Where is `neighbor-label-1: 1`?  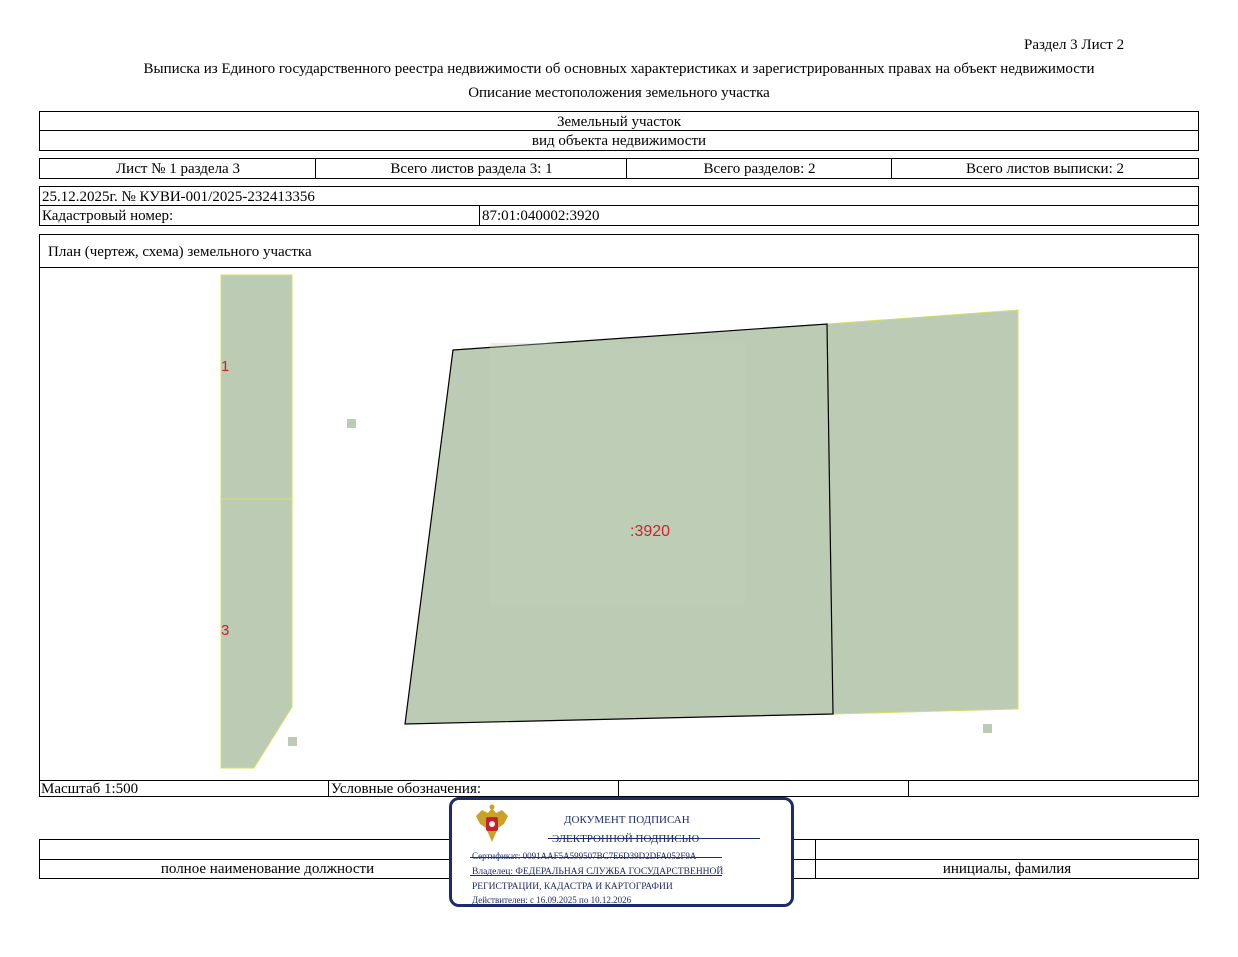 neighbor-label-1: 1 is located at coordinates (225, 366).